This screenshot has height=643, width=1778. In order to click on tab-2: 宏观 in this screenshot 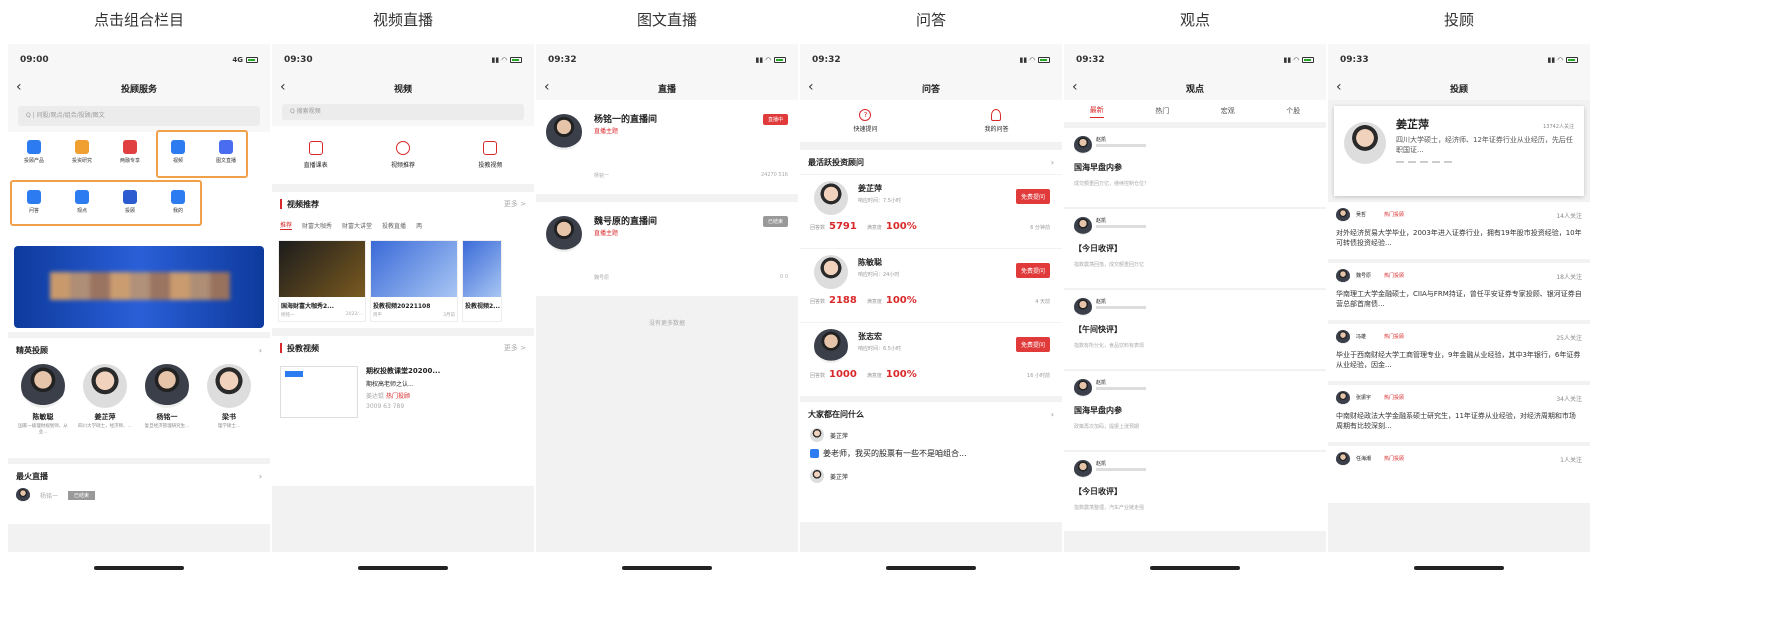, I will do `click(1228, 111)`.